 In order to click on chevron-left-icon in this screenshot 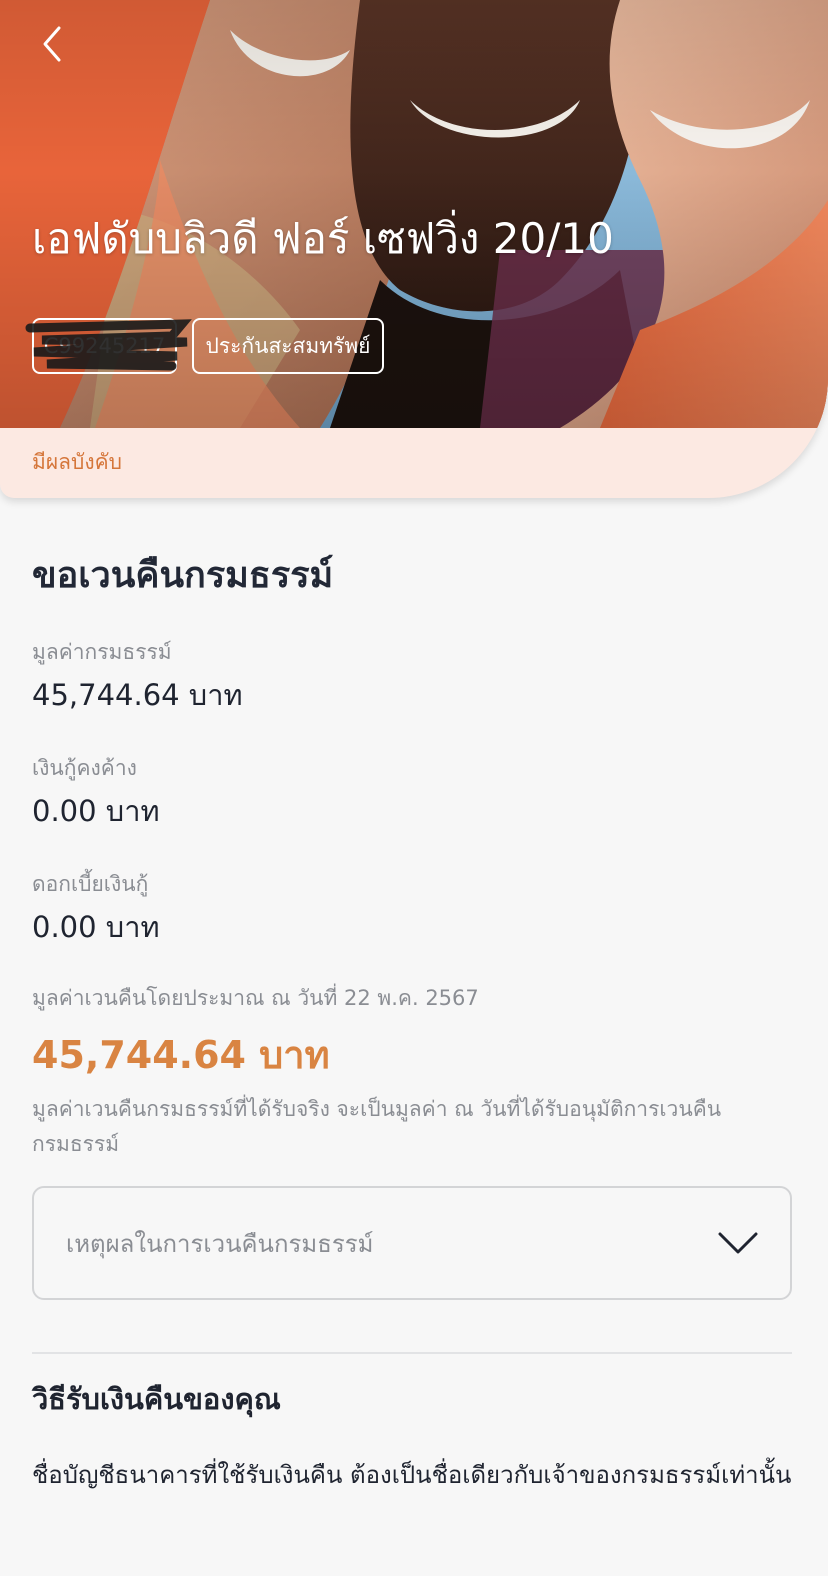, I will do `click(52, 44)`.